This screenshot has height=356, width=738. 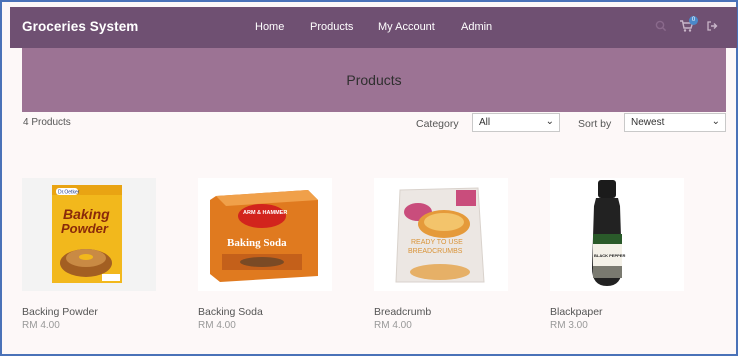 What do you see at coordinates (85, 228) in the screenshot?
I see `svg-text: Powder` at bounding box center [85, 228].